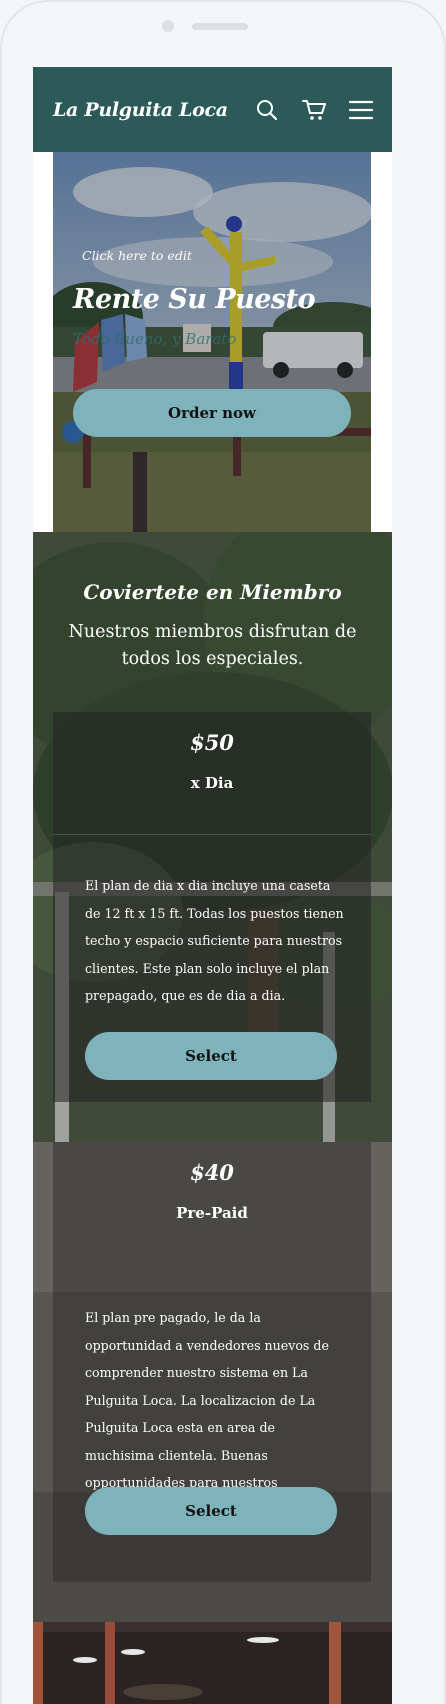  I want to click on plan-divider, so click(212, 834).